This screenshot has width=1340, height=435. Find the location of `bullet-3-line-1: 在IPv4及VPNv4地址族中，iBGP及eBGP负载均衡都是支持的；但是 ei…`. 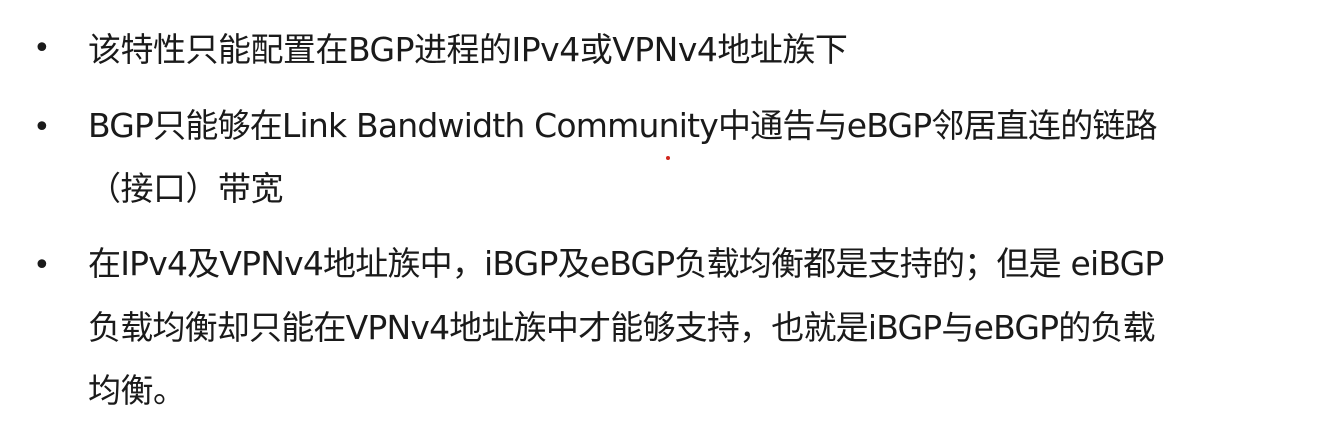

bullet-3-line-1: 在IPv4及VPNv4地址族中，iBGP及eBGP负载均衡都是支持的；但是 ei… is located at coordinates (626, 263).